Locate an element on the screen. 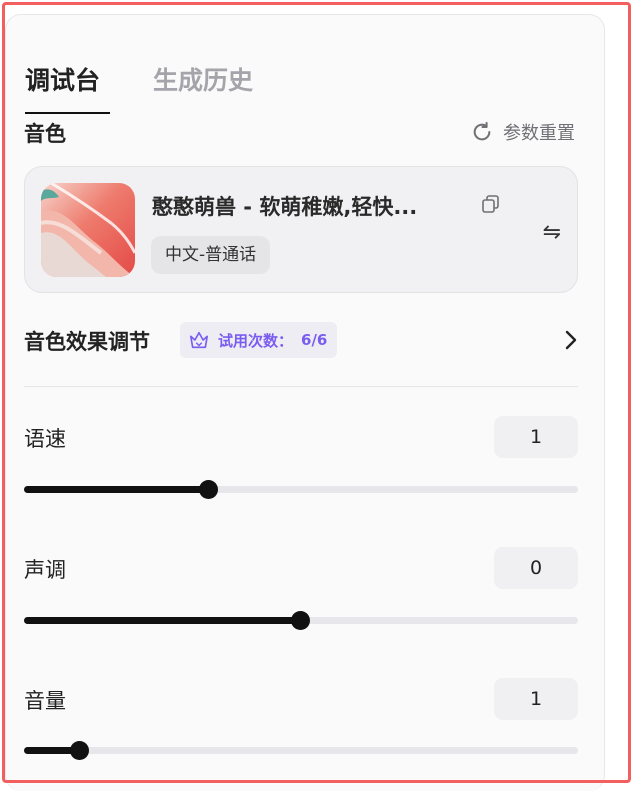  voice-thumbnail is located at coordinates (88, 230).